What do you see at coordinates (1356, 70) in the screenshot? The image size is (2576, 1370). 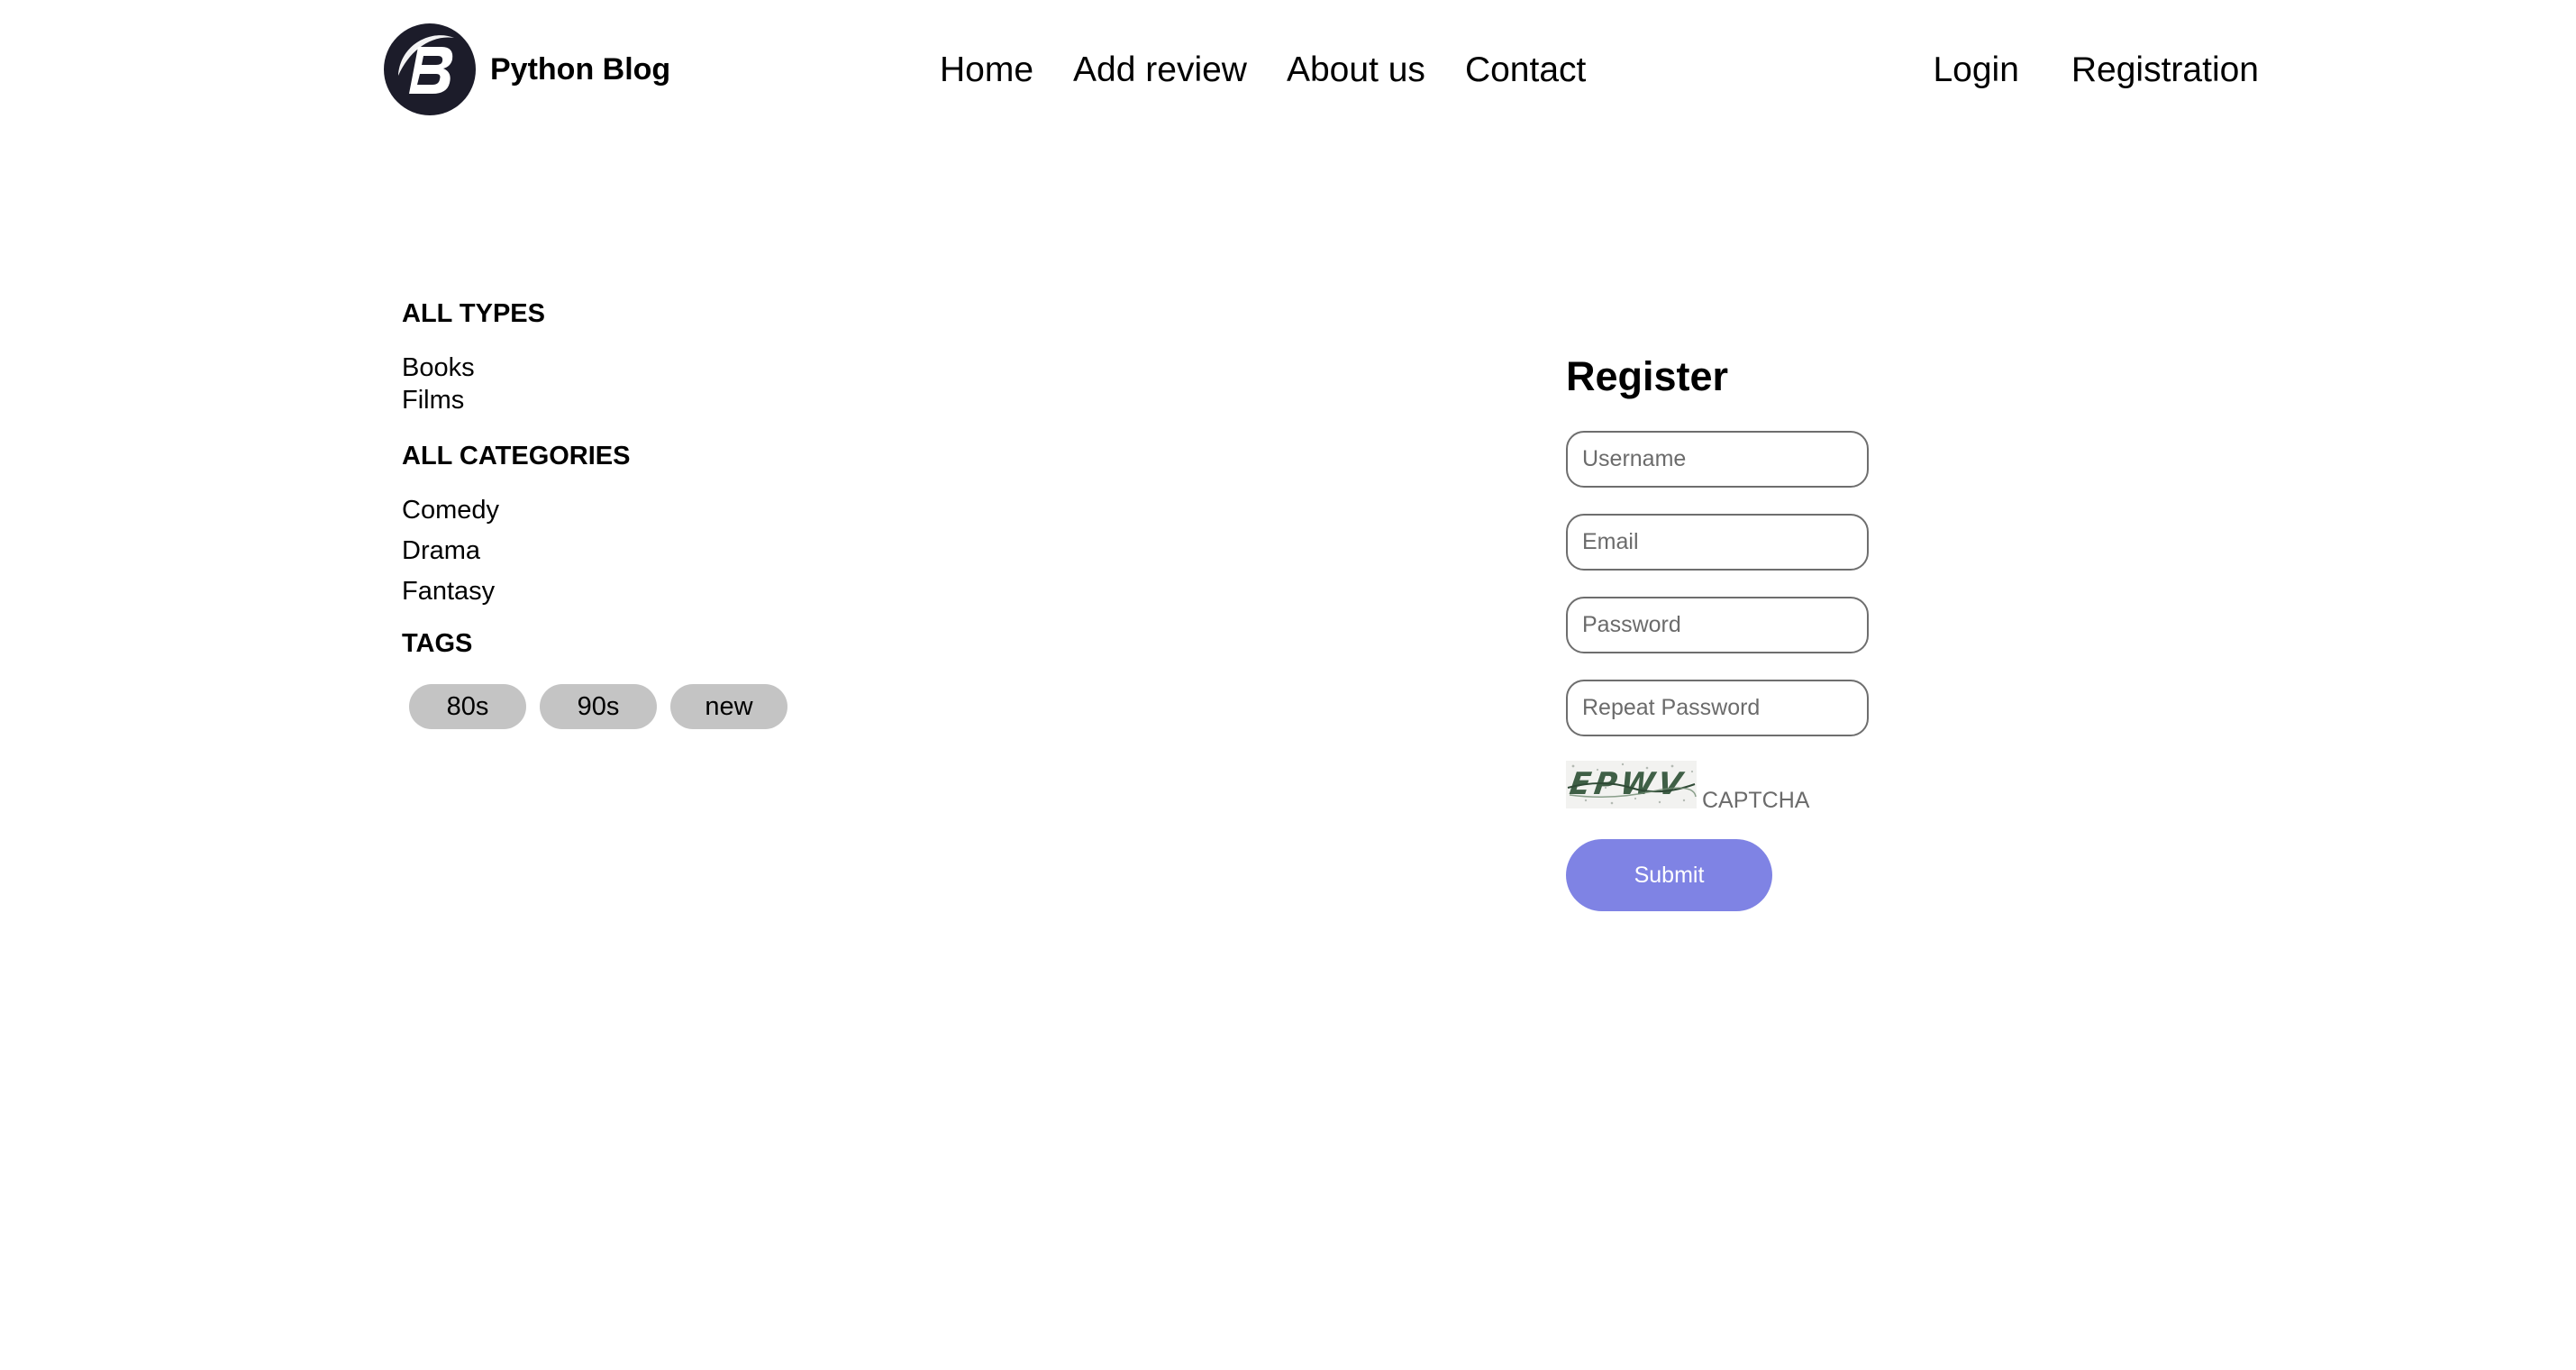 I see `nav-about-us-link: About us` at bounding box center [1356, 70].